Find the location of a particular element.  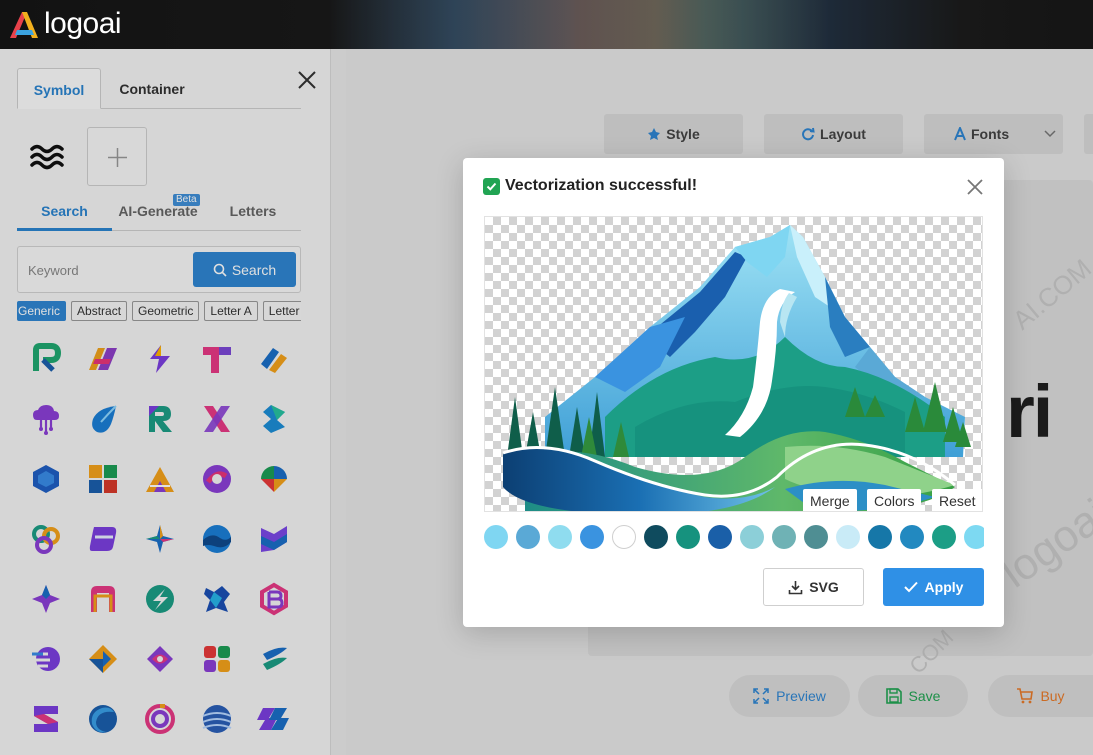

logo: logoai is located at coordinates (64, 24).